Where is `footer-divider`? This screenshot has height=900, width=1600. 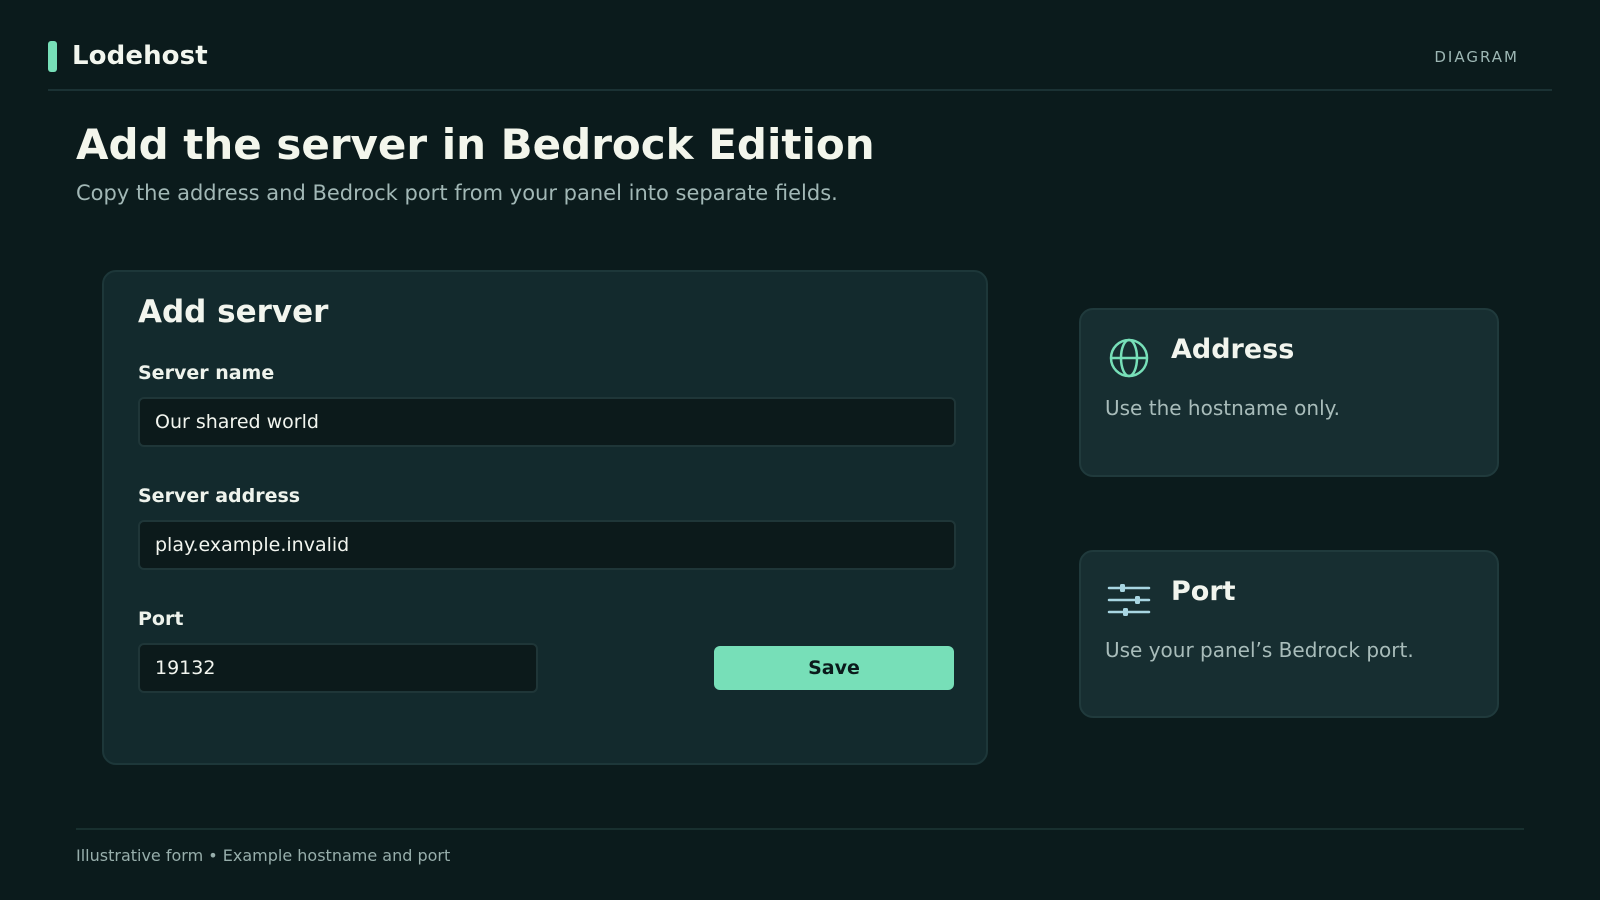
footer-divider is located at coordinates (800, 829).